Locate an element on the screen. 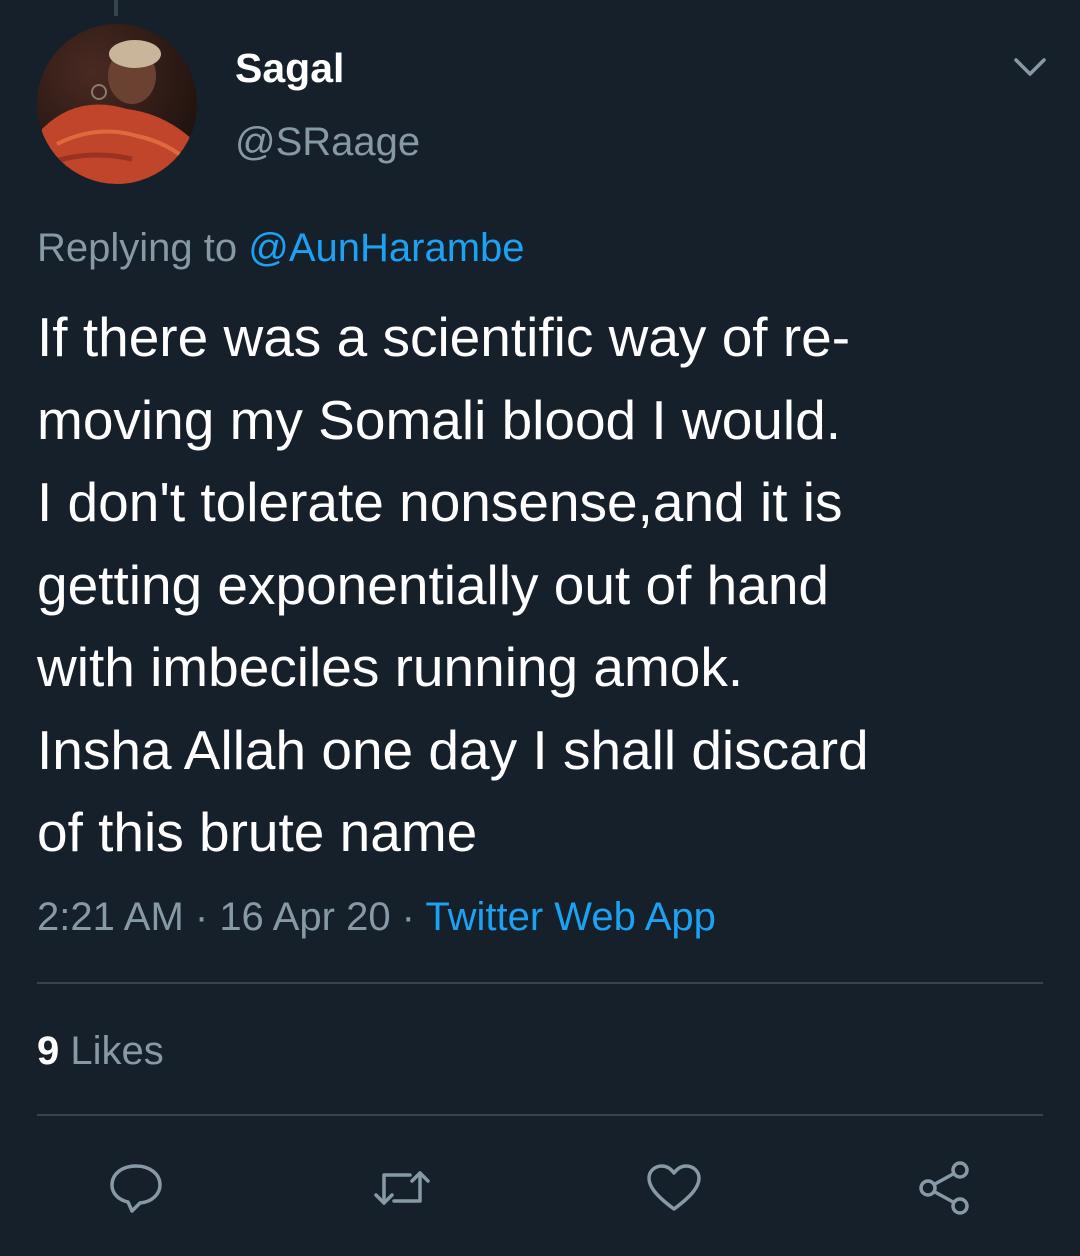  retweet-arrows-icon is located at coordinates (402, 1188).